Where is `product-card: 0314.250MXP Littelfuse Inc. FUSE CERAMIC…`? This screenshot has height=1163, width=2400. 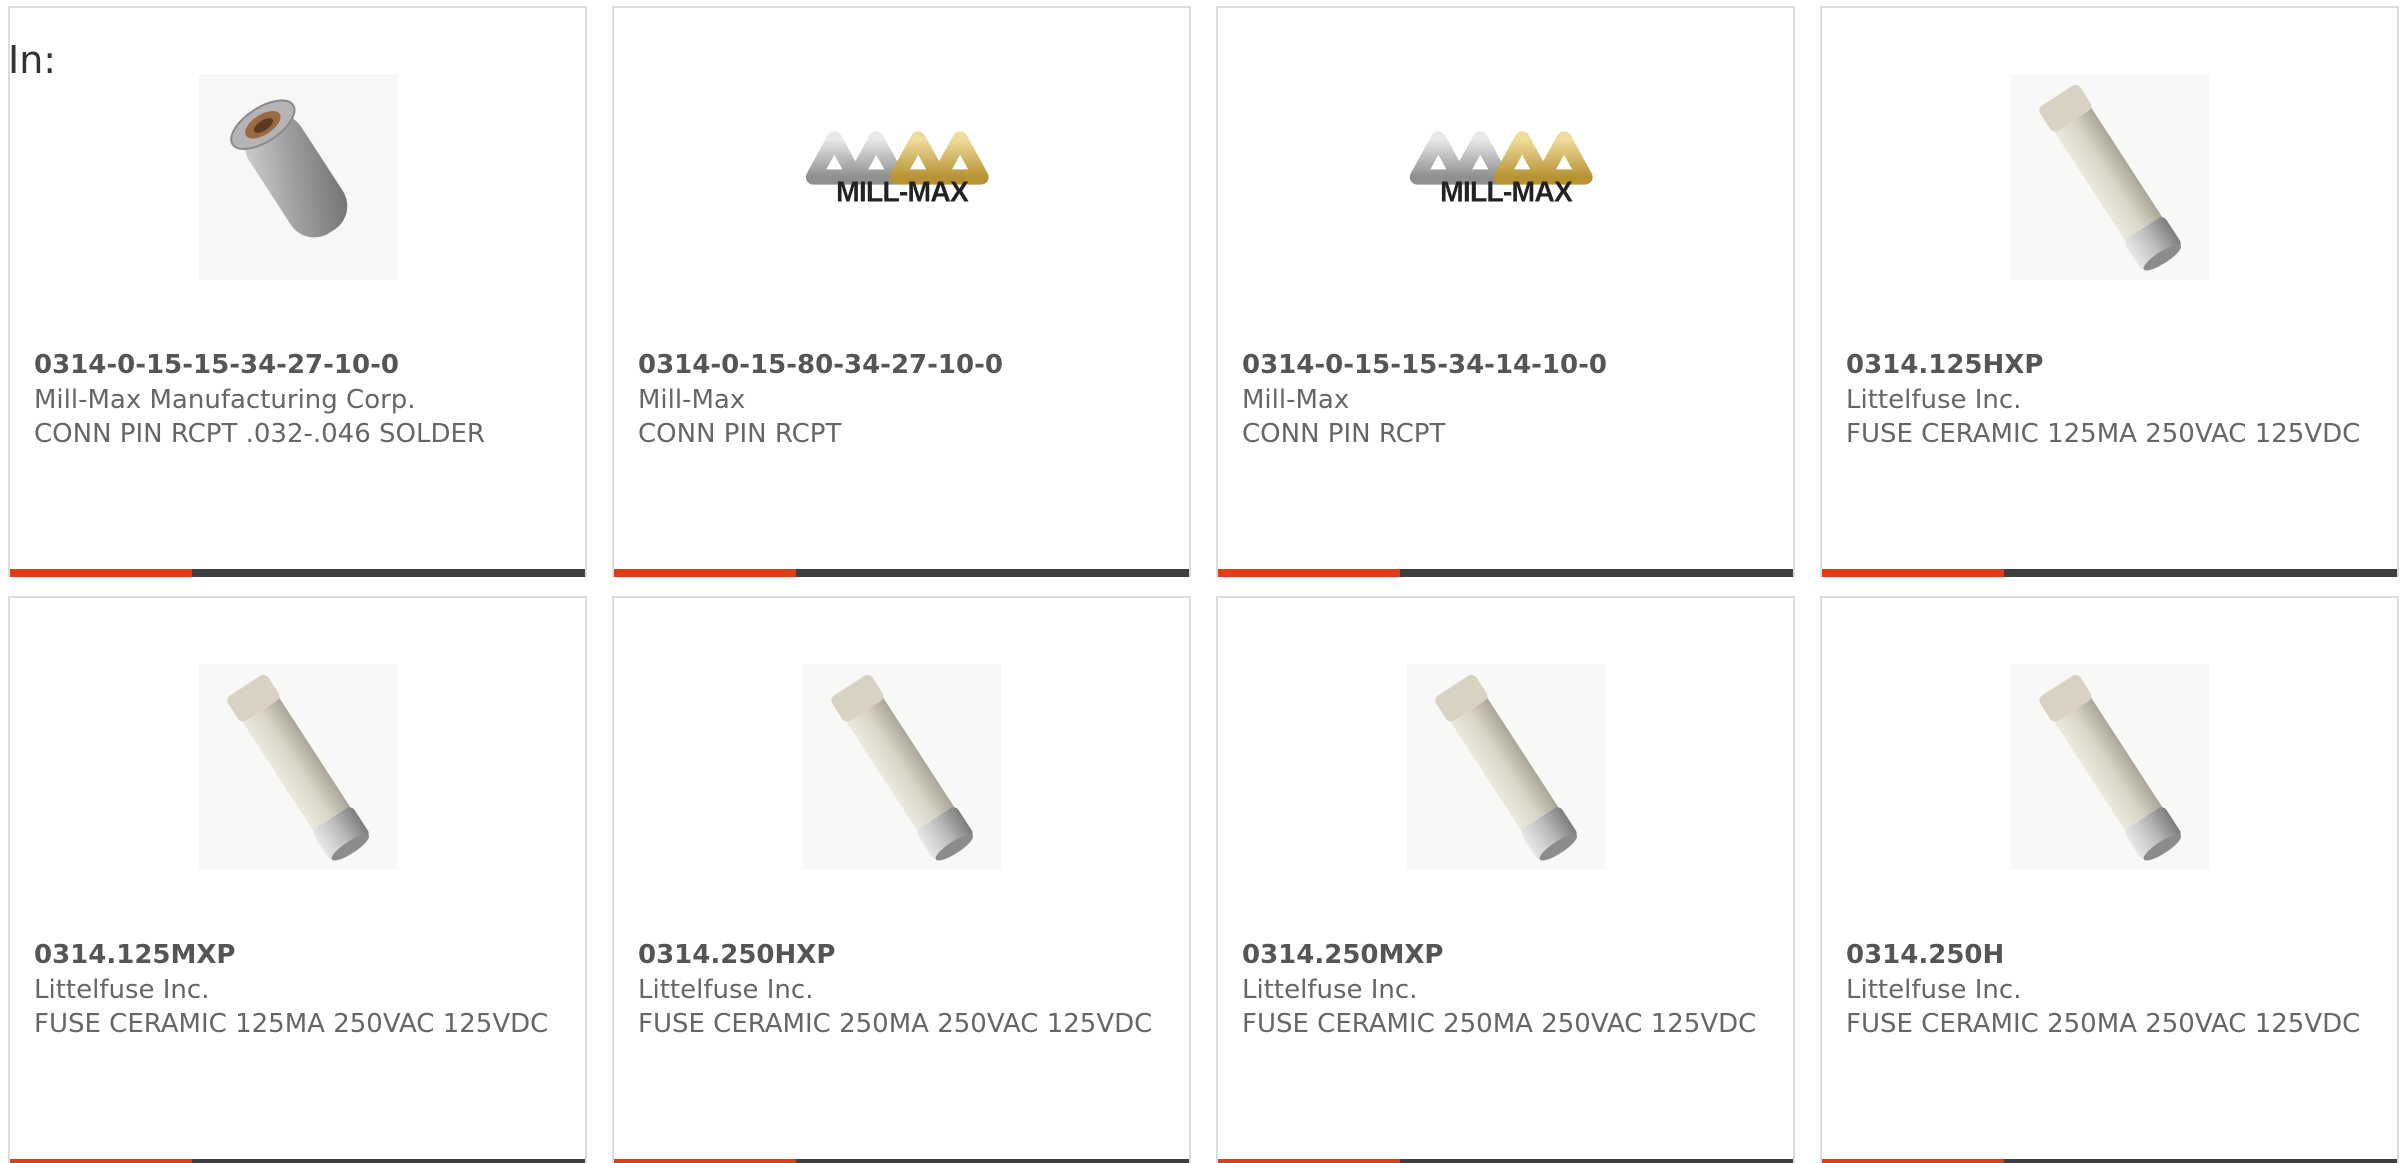 product-card: 0314.250MXP Littelfuse Inc. FUSE CERAMIC… is located at coordinates (1505, 879).